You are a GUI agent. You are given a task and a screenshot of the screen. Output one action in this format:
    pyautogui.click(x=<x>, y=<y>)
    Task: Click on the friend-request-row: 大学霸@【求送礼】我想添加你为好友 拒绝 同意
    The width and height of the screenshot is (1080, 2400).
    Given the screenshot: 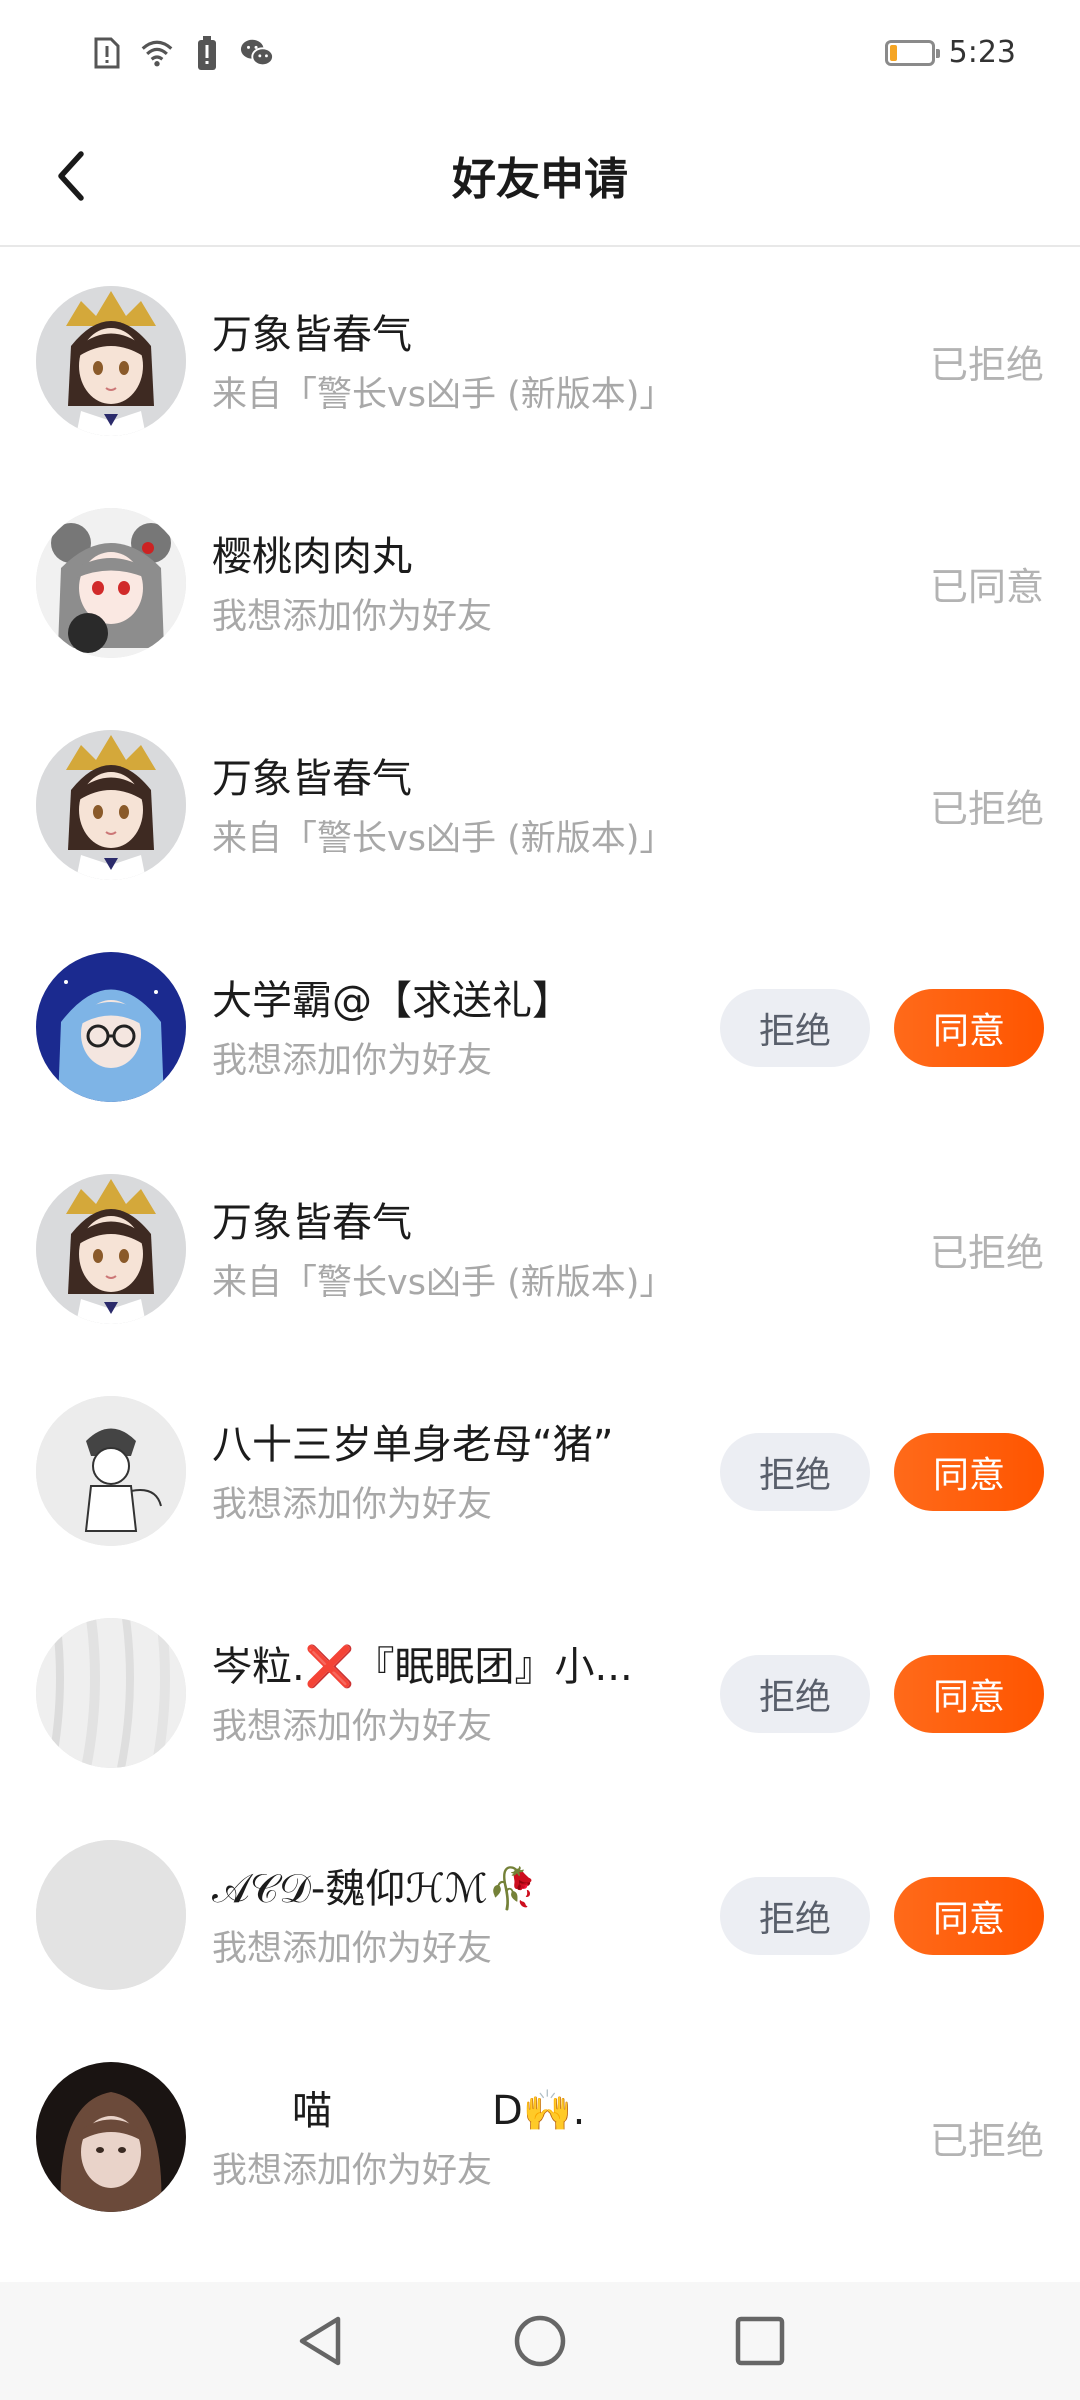 What is the action you would take?
    pyautogui.click(x=540, y=1027)
    